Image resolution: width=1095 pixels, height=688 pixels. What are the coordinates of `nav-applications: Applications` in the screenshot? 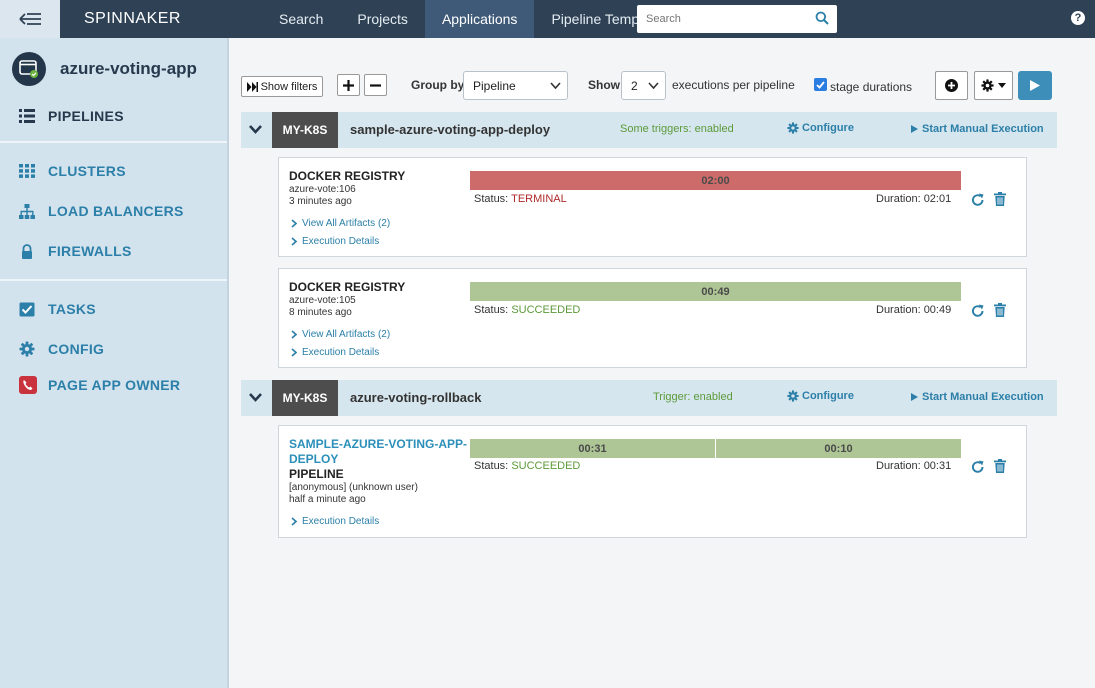 It's located at (479, 19).